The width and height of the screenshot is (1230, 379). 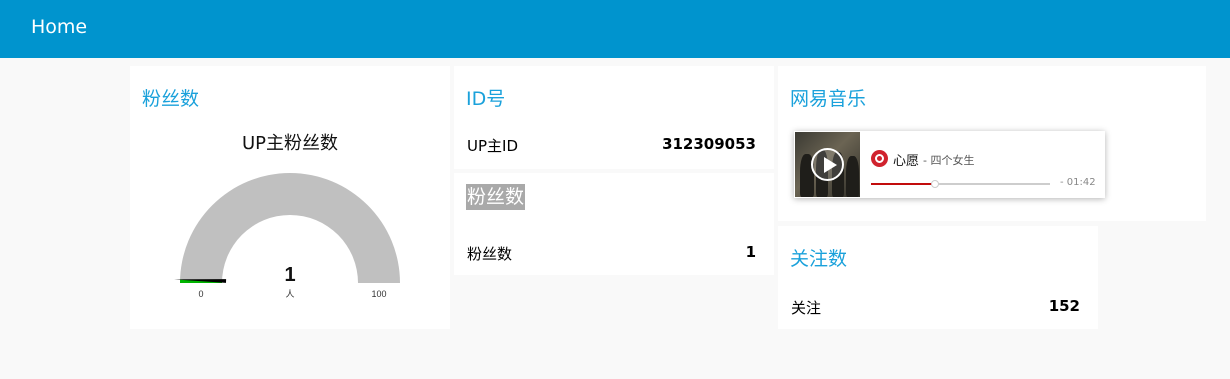 What do you see at coordinates (289, 275) in the screenshot?
I see `gauge-value: 1` at bounding box center [289, 275].